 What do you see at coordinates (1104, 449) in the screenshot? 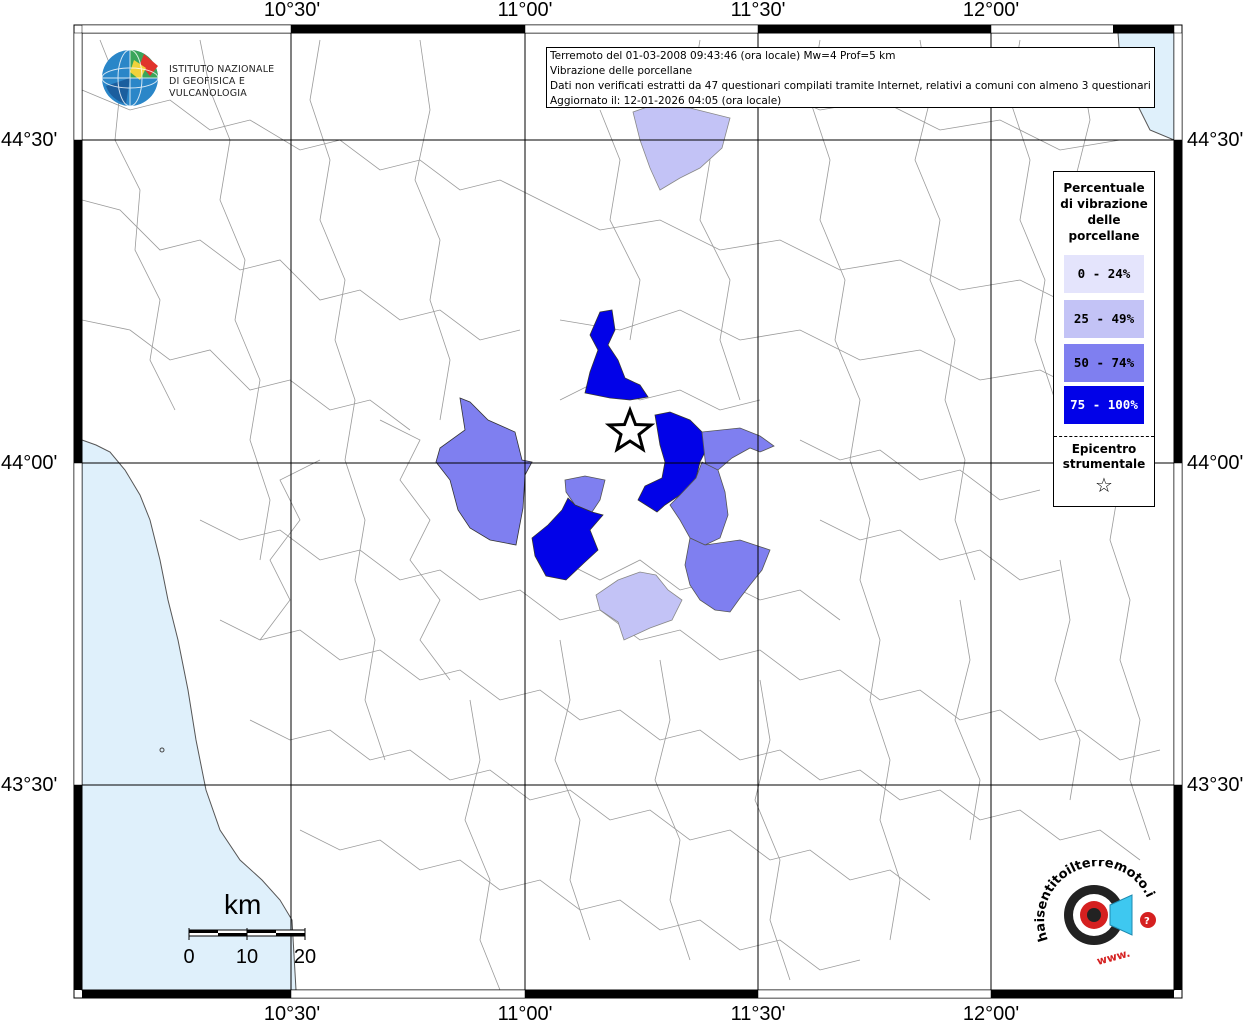
I see `legend-epicenter-line-1: Epicentro` at bounding box center [1104, 449].